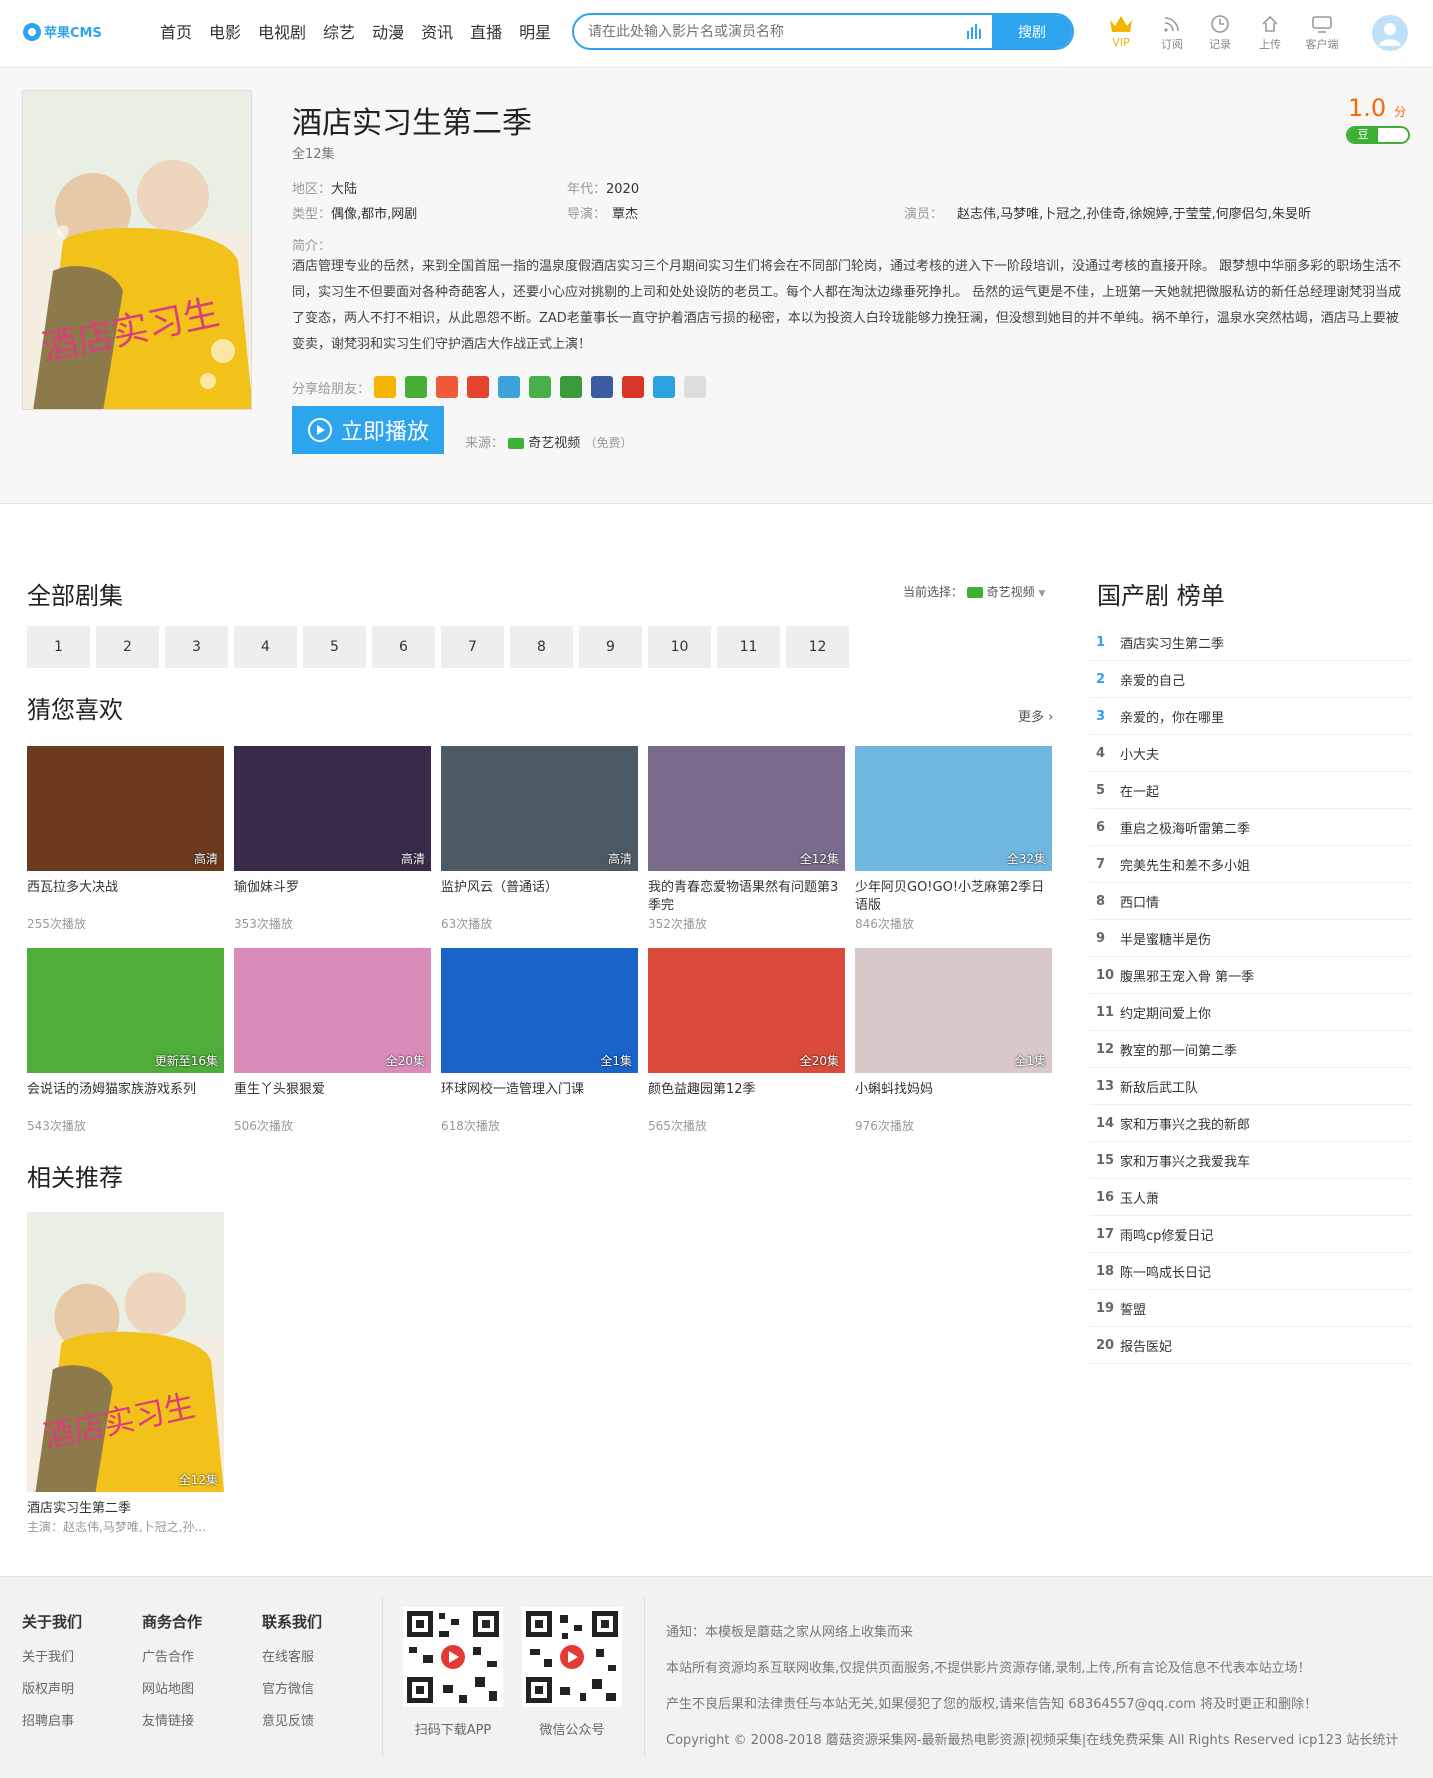 This screenshot has width=1433, height=1778. I want to click on video-name: 我的青春恋爱物语果然有问题第3季完, so click(746, 897).